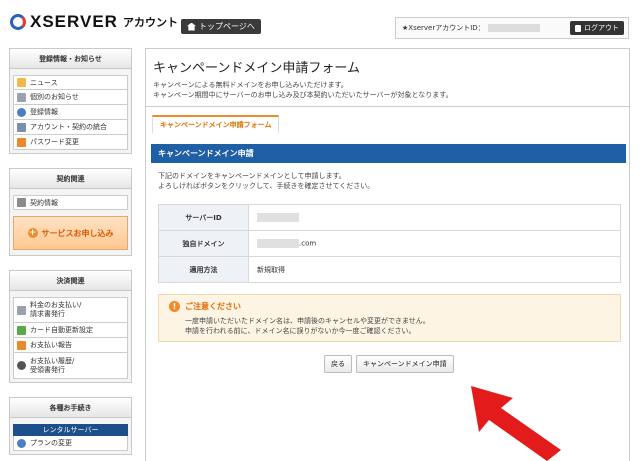 Image resolution: width=640 pixels, height=461 pixels. What do you see at coordinates (70, 112) in the screenshot?
I see `sidebar-item-registration: 登録情報` at bounding box center [70, 112].